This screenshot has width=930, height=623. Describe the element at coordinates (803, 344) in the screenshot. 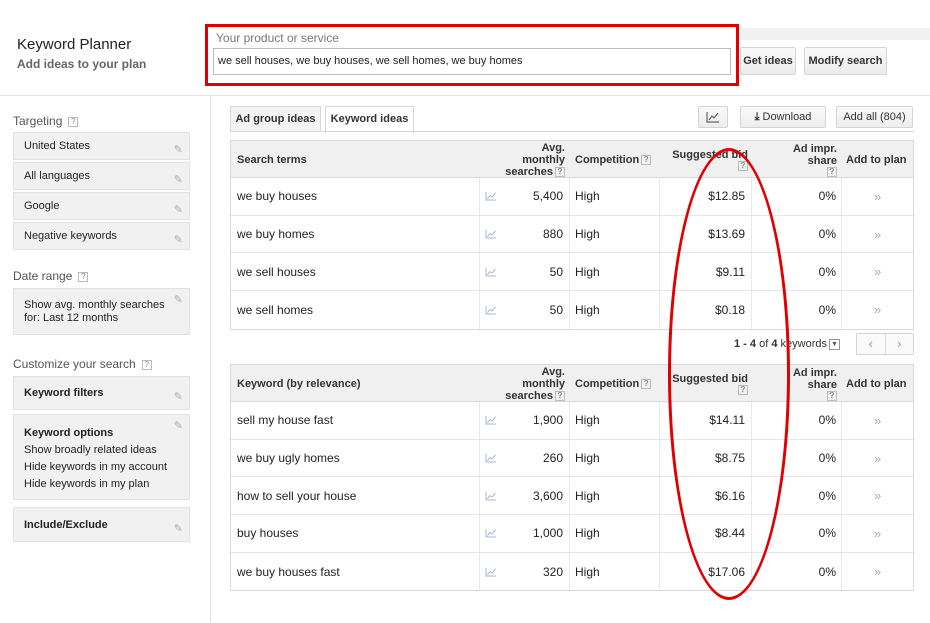

I see `pager-unit: keywords` at that location.